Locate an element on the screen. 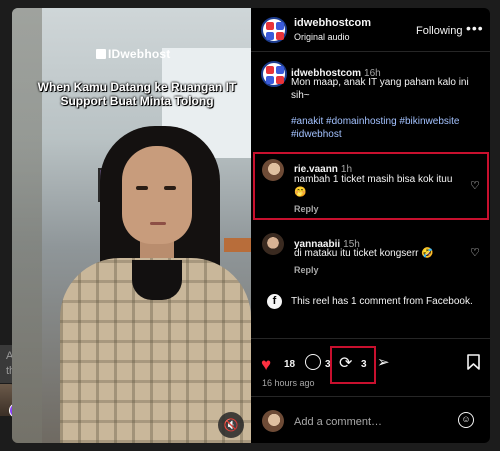 The width and height of the screenshot is (500, 451). video-desk is located at coordinates (237, 245).